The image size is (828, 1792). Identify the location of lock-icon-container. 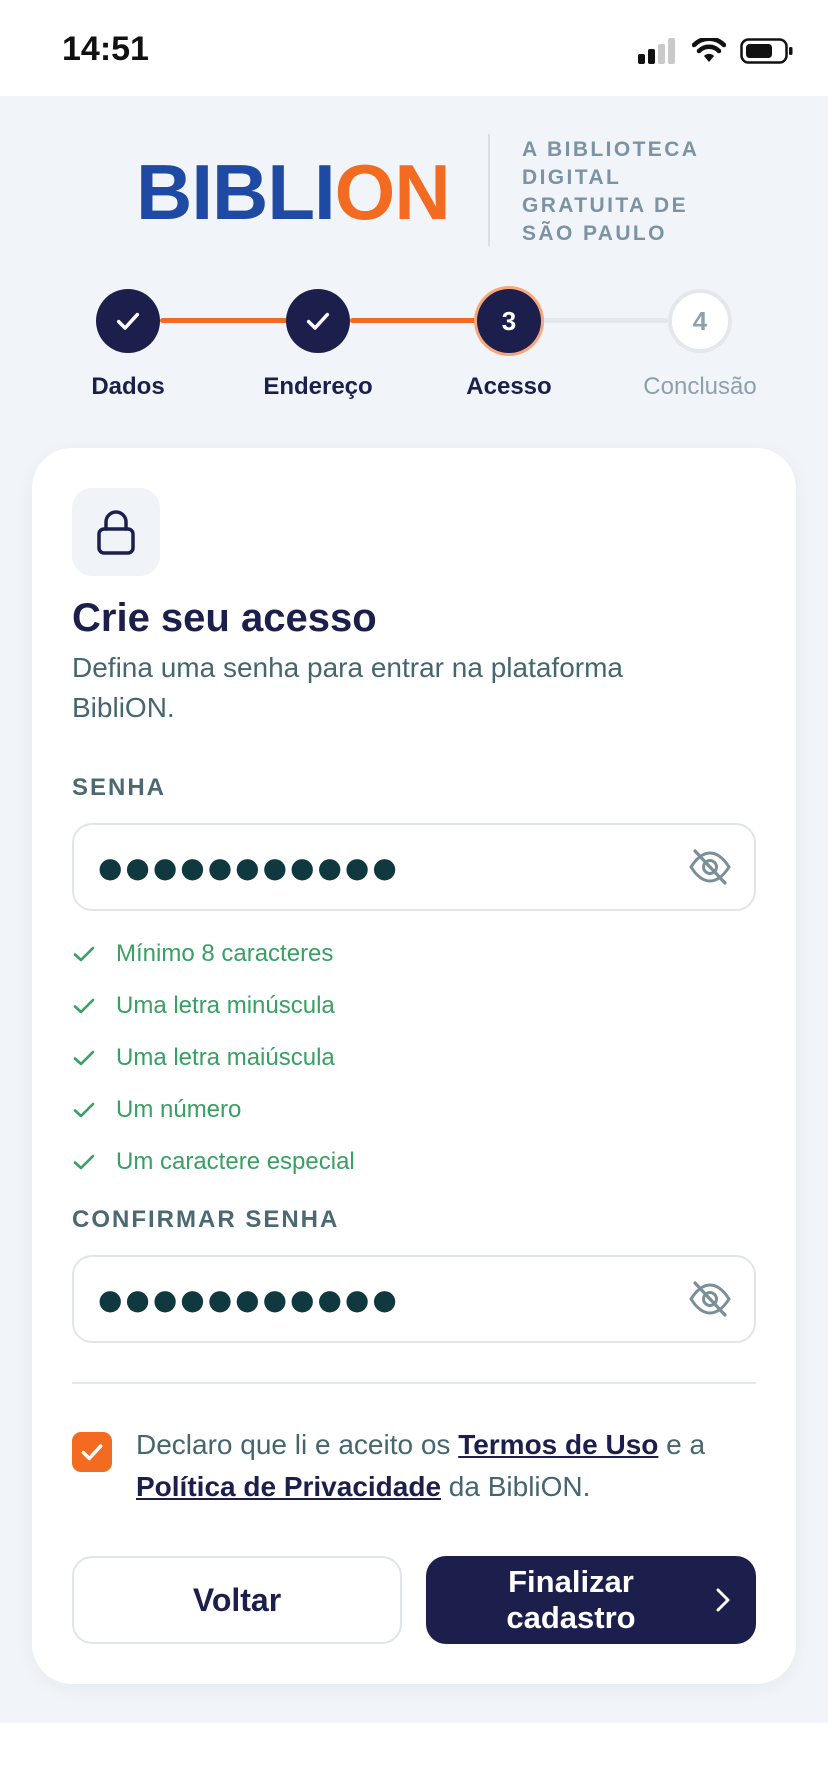
(116, 532).